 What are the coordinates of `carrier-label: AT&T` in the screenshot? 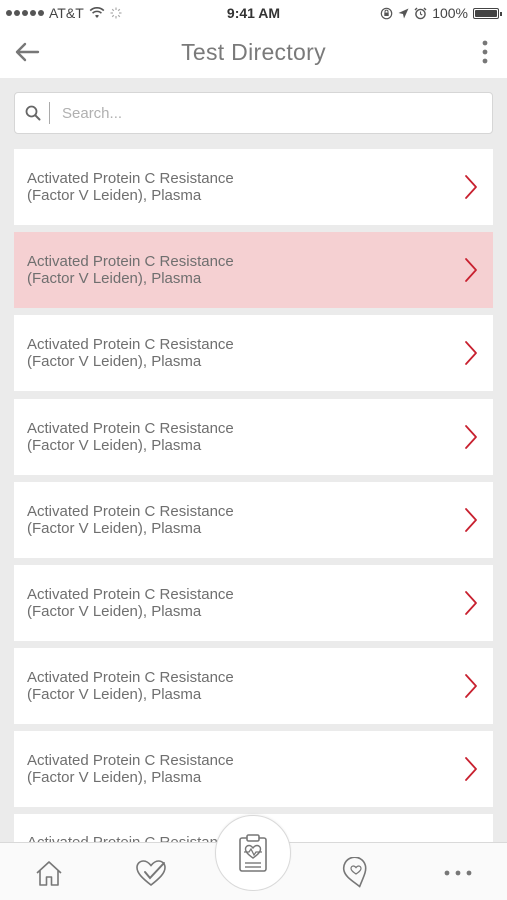 It's located at (66, 13).